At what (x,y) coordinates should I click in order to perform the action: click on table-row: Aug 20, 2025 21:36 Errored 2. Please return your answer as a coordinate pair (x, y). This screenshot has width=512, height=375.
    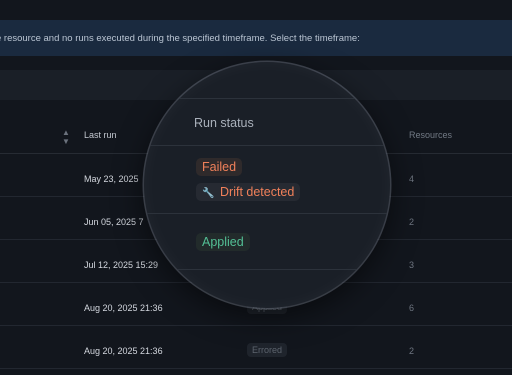
    Looking at the image, I should click on (256, 347).